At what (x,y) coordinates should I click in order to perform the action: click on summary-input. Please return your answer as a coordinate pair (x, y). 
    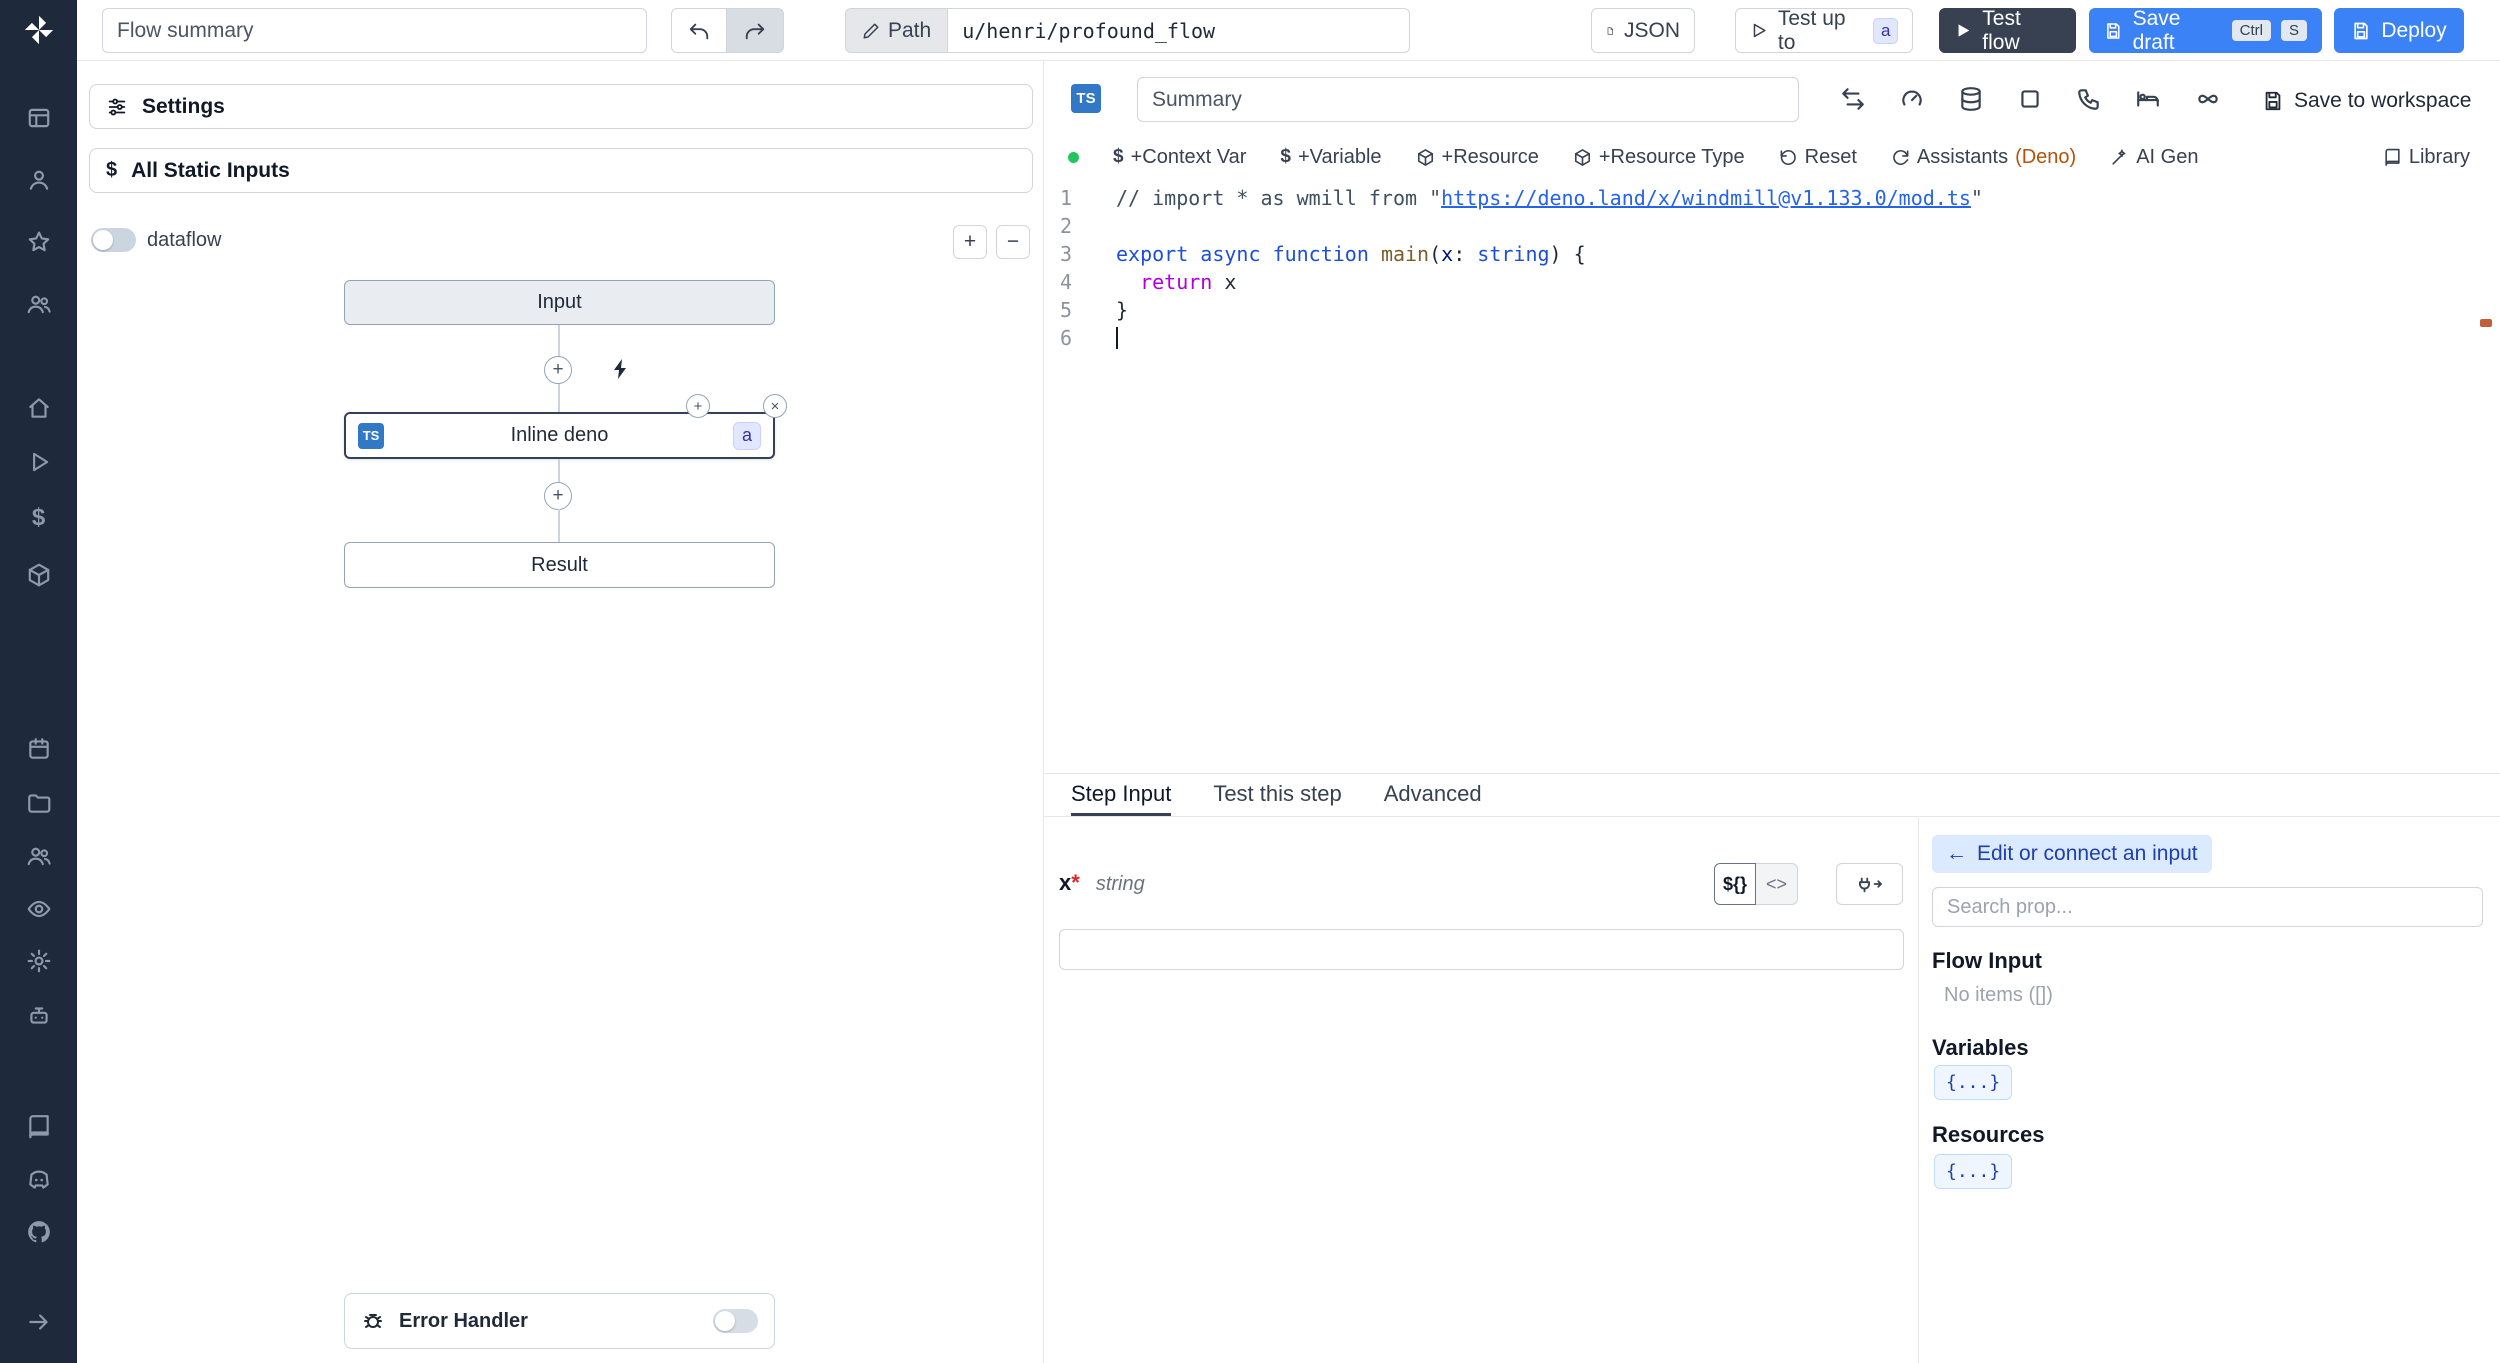
    Looking at the image, I should click on (1468, 99).